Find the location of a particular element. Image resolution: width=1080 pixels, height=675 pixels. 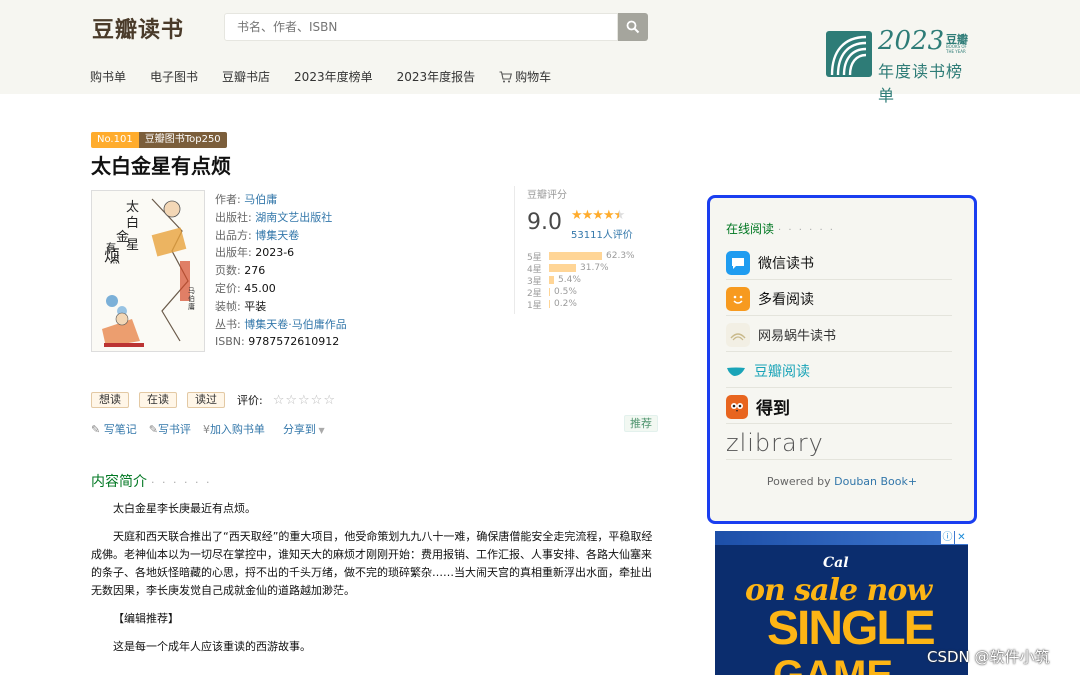

nav-item-cart: 购物车 is located at coordinates (525, 76).